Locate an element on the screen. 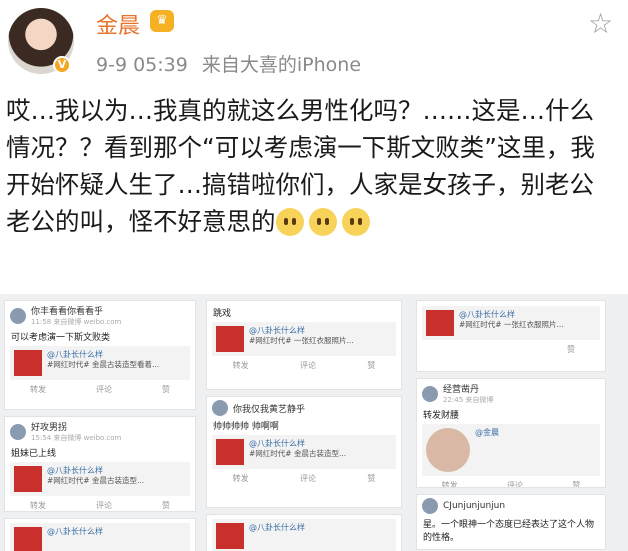  comment-card: @八卦长什么样 #网红时代# 一张红衣服照片... 赞 is located at coordinates (511, 336).